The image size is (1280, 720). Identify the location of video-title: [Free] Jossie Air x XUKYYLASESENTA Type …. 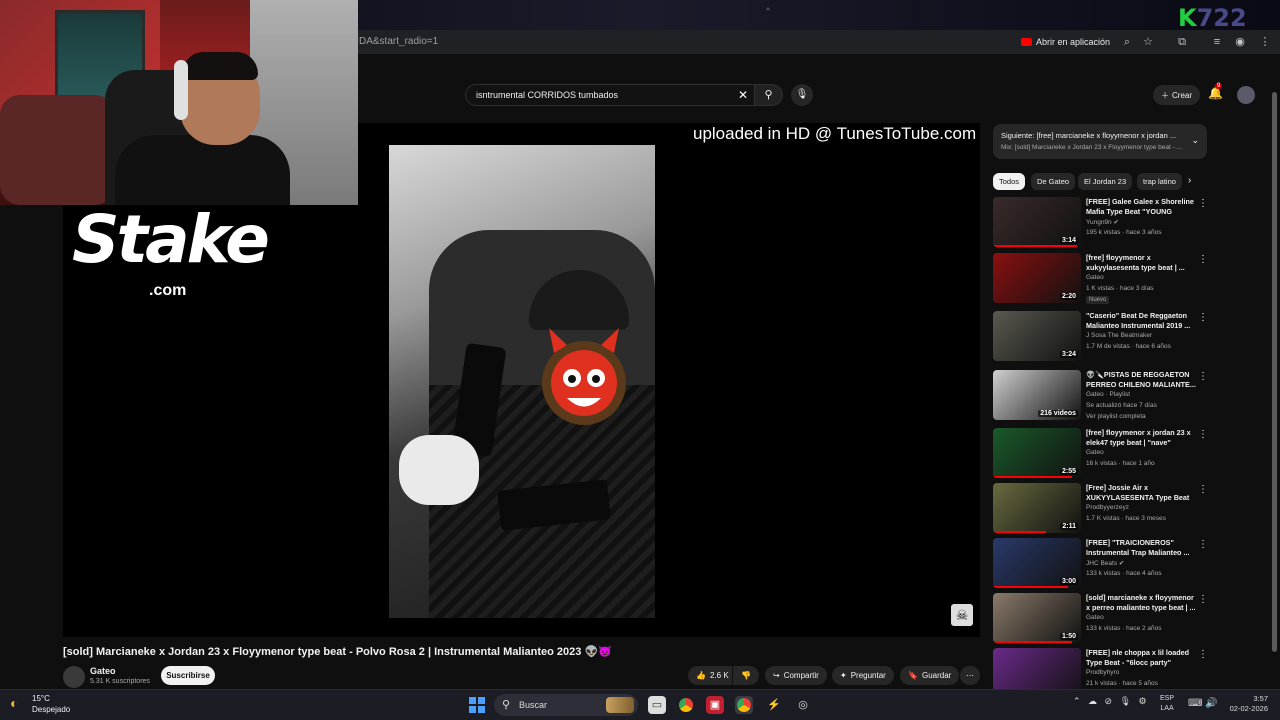
(1138, 492).